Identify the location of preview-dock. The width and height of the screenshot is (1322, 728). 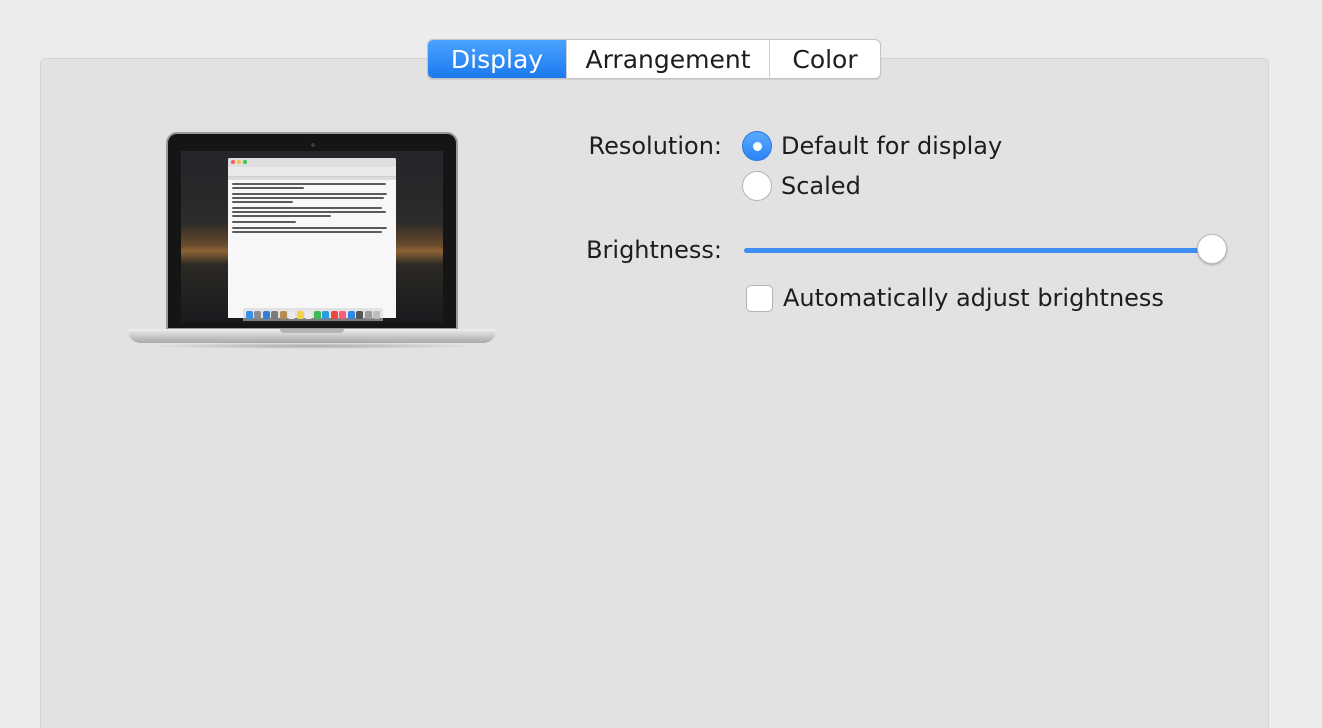
(313, 314).